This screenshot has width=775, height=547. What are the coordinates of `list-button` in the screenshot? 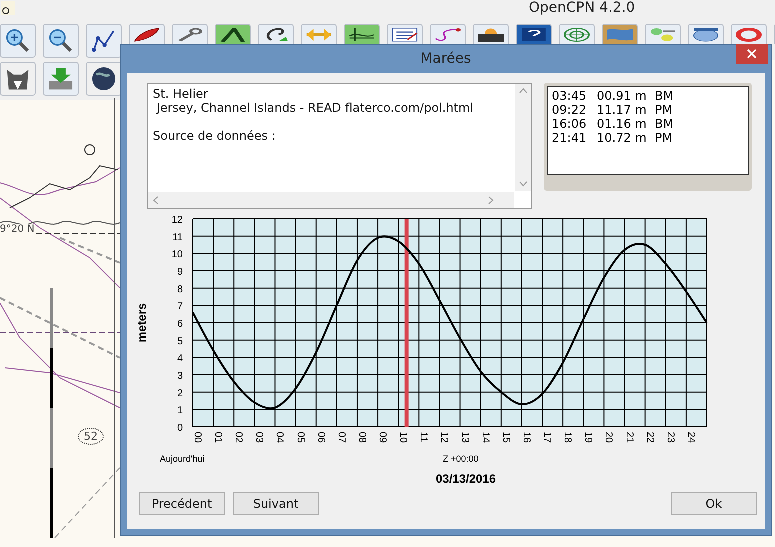 It's located at (405, 34).